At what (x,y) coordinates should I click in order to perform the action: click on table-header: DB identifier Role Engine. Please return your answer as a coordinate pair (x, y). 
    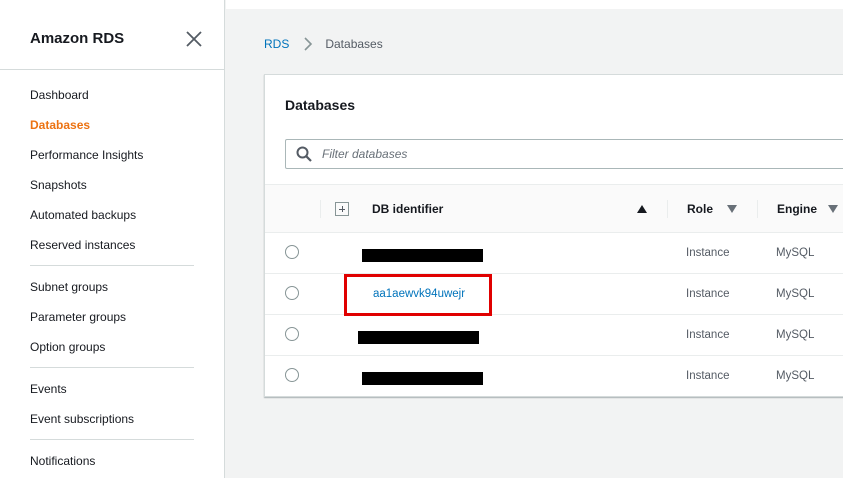
    Looking at the image, I should click on (554, 209).